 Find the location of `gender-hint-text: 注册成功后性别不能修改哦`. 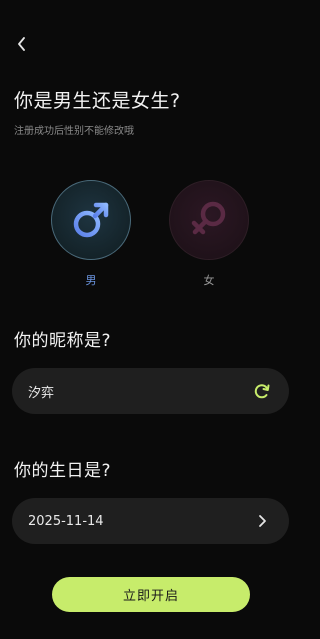

gender-hint-text: 注册成功后性别不能修改哦 is located at coordinates (74, 131).